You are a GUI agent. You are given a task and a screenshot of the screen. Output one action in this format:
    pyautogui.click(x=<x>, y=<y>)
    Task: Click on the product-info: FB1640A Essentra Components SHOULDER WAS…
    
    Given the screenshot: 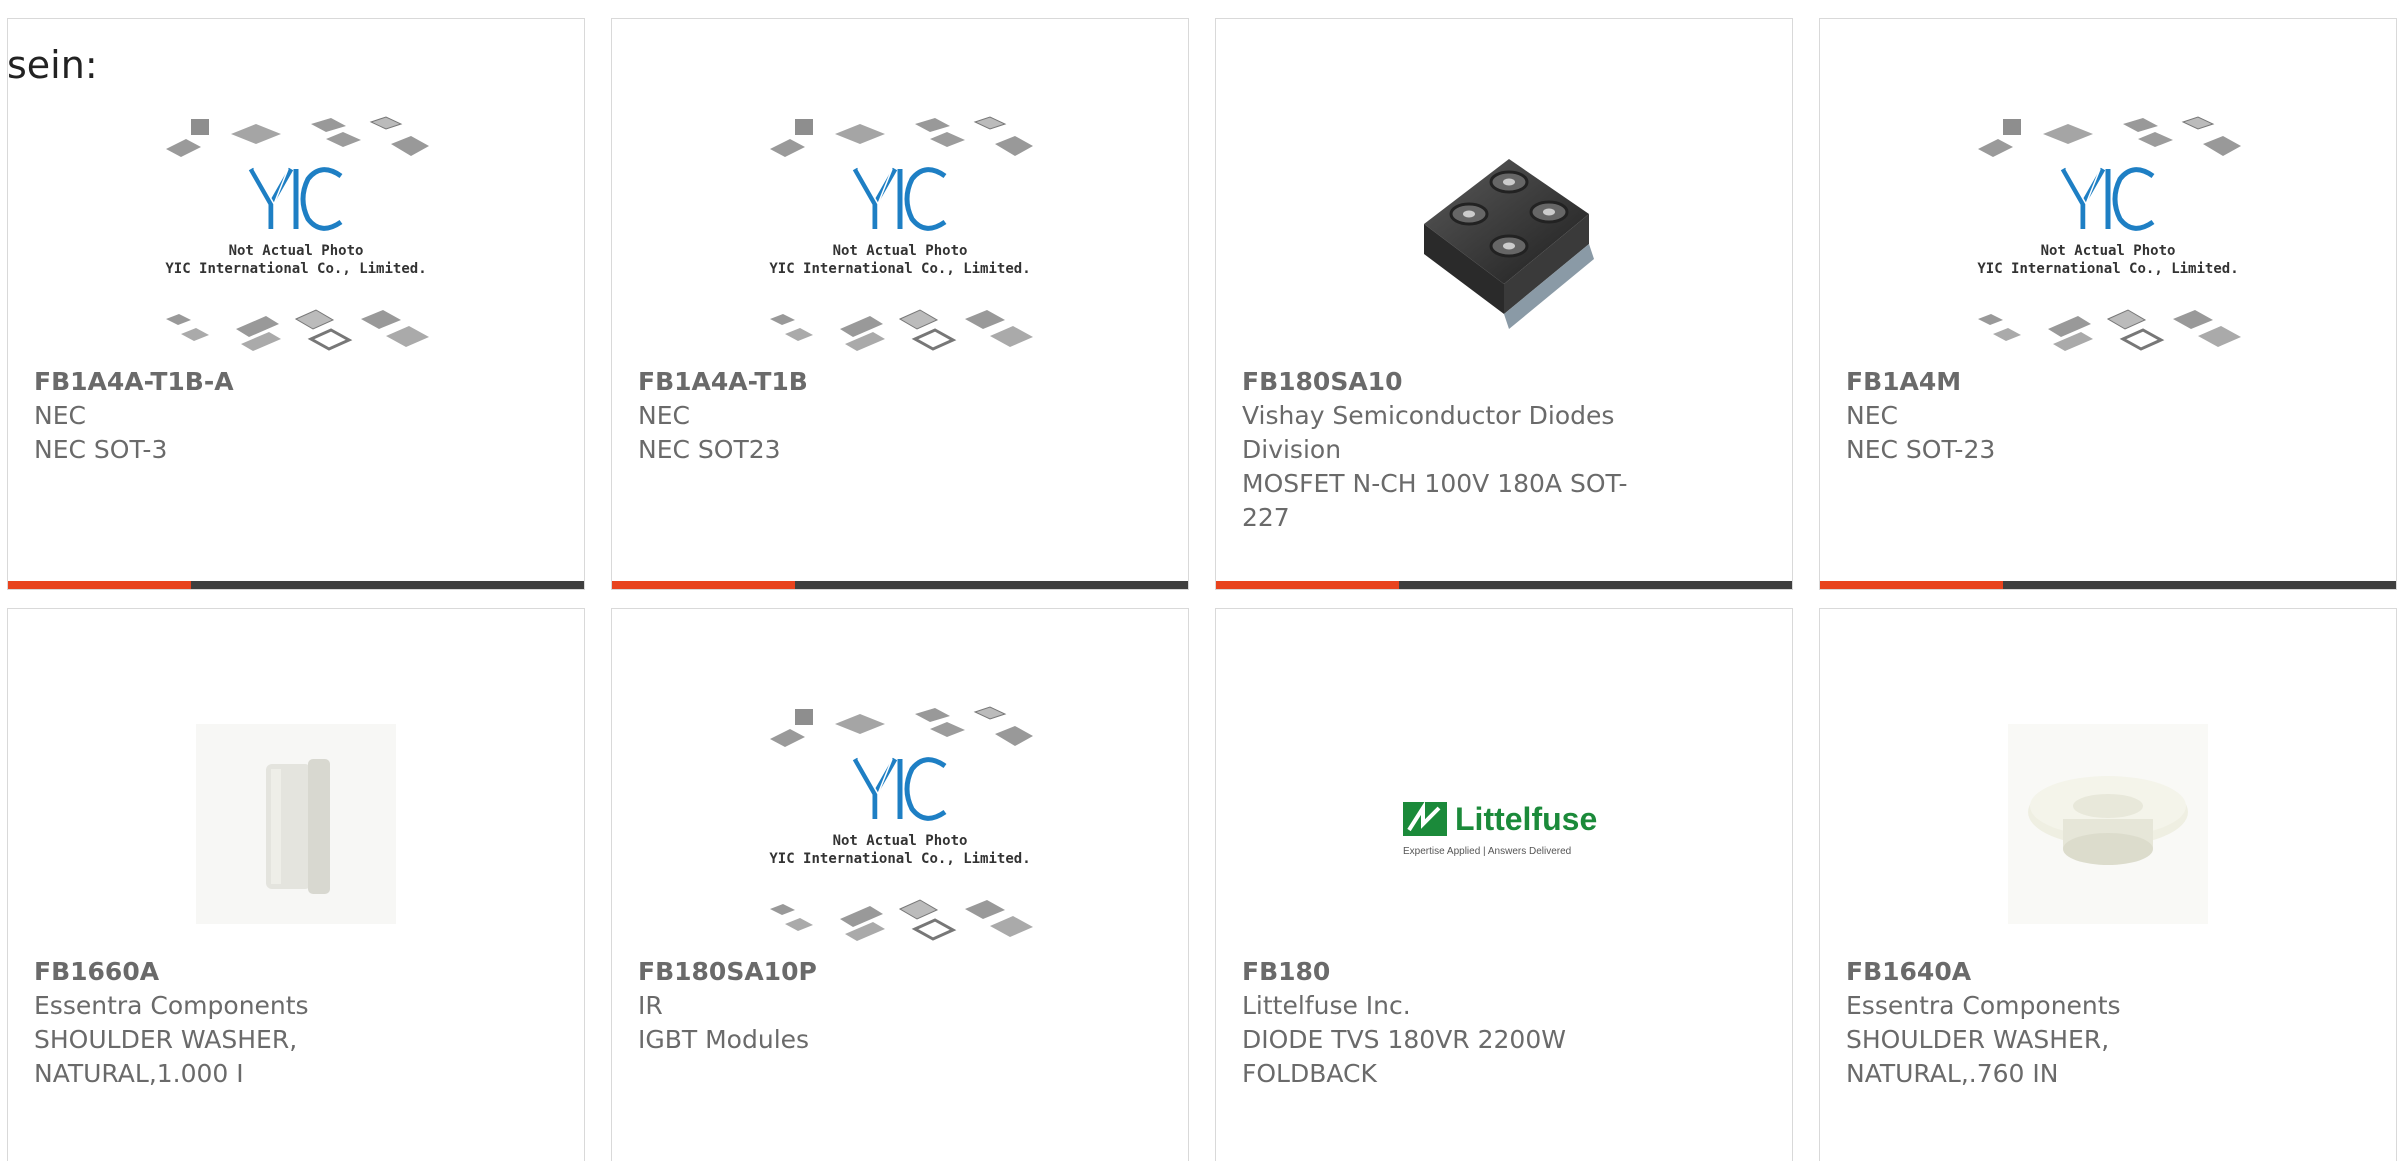 What is the action you would take?
    pyautogui.click(x=2051, y=1023)
    